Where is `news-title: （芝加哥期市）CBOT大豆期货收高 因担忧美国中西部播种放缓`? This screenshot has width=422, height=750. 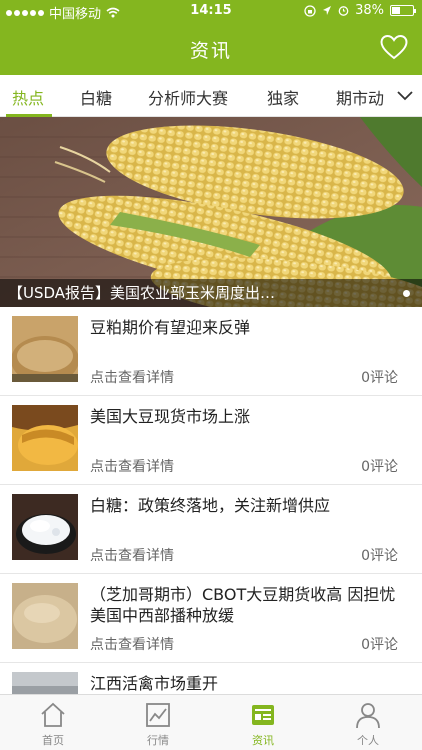
news-title: （芝加哥期市）CBOT大豆期货收高 因担忧美国中西部播种放缓 is located at coordinates (243, 605).